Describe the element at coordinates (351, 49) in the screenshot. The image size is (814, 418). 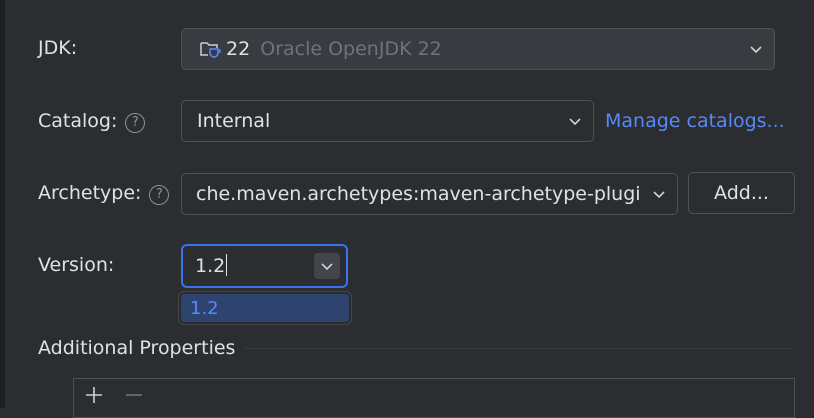
I see `jdk-name: Oracle OpenJDK 22` at that location.